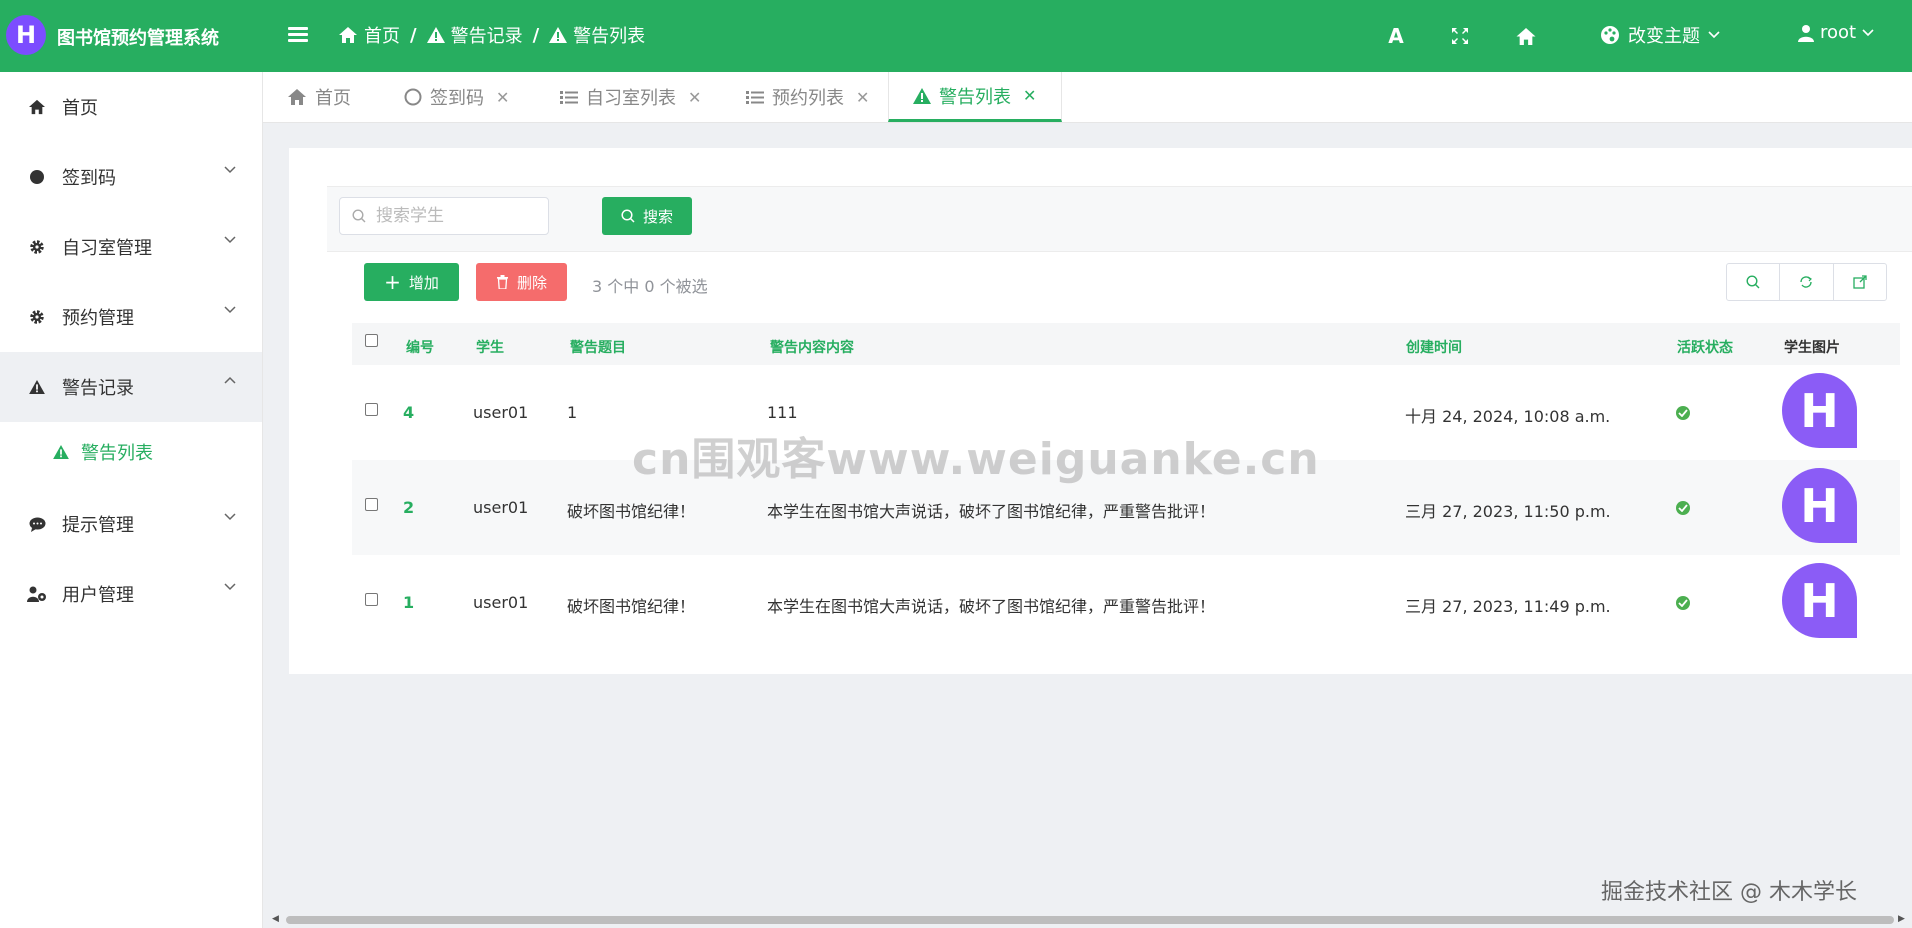  What do you see at coordinates (456, 97) in the screenshot?
I see `tab-checkin-code: 签到码 ✕` at bounding box center [456, 97].